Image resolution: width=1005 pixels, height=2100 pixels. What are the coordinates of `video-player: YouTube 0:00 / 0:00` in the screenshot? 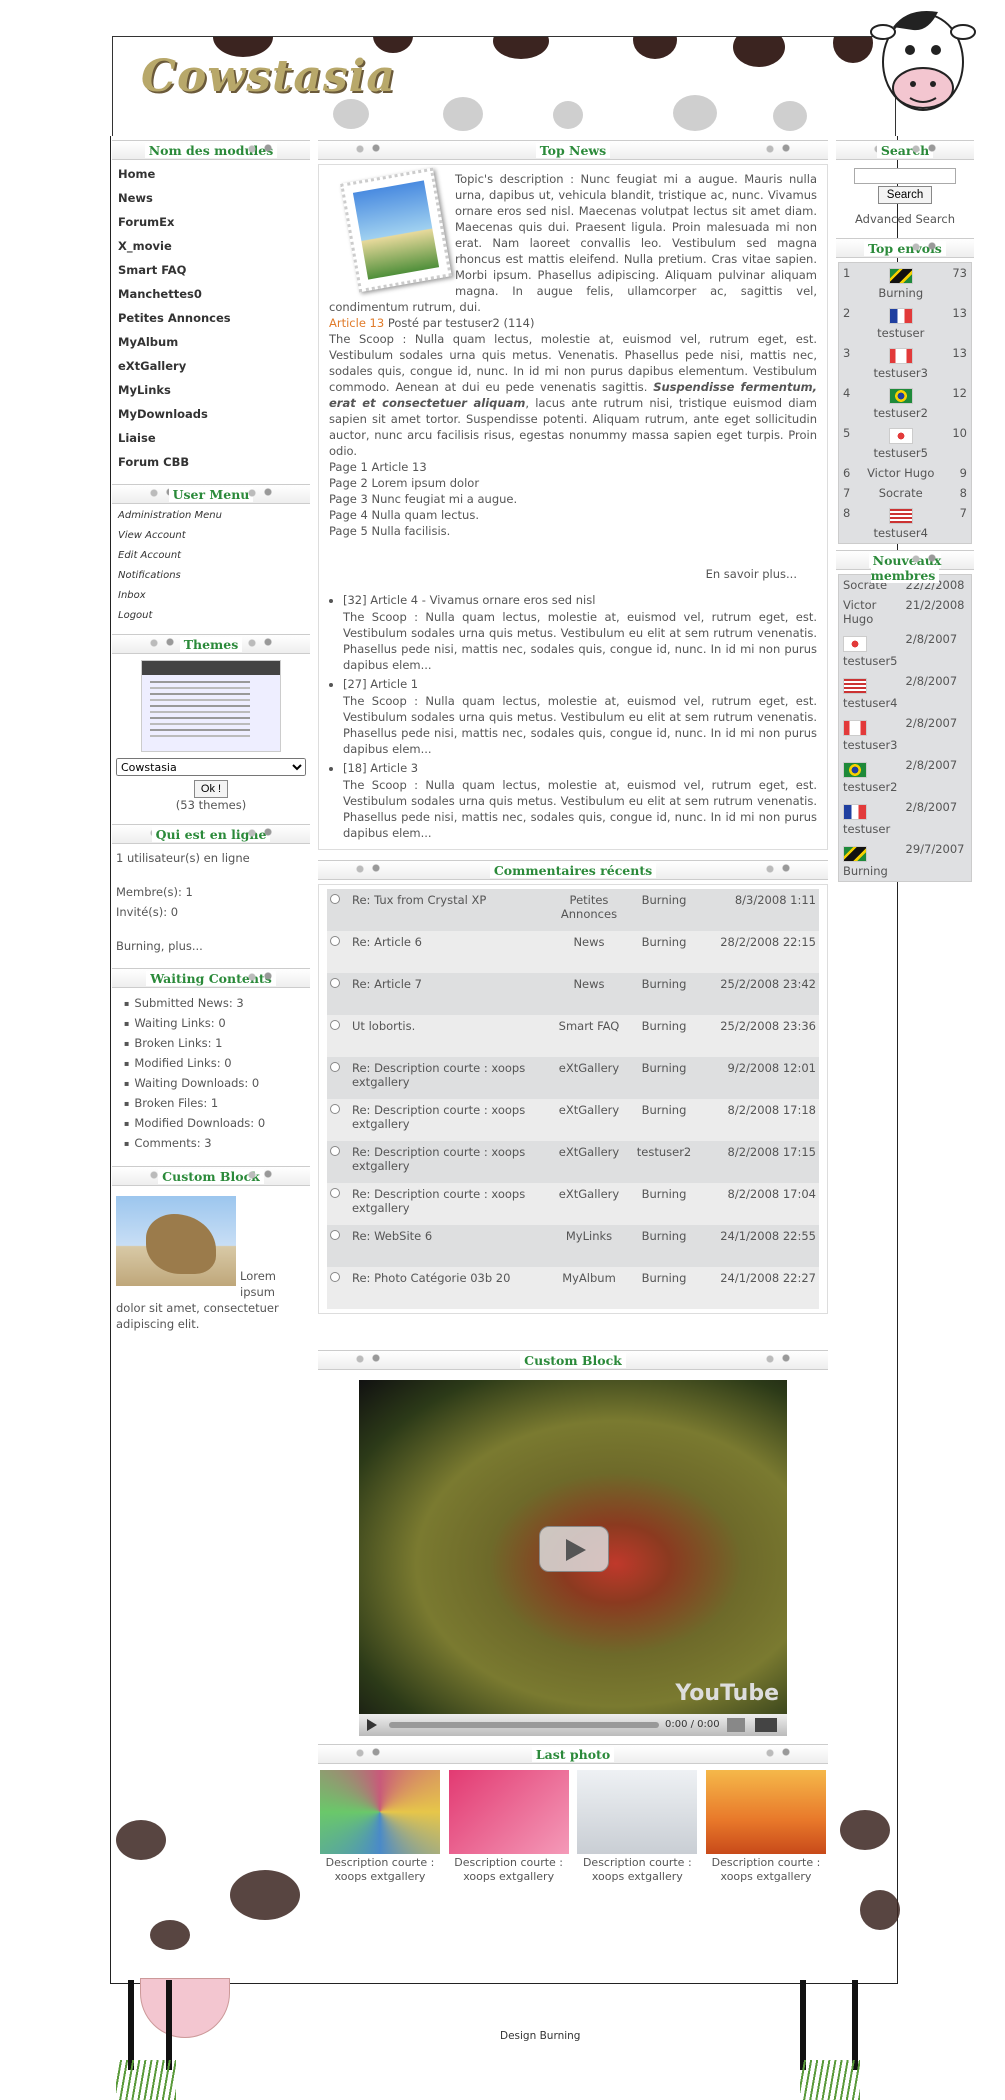 It's located at (573, 1558).